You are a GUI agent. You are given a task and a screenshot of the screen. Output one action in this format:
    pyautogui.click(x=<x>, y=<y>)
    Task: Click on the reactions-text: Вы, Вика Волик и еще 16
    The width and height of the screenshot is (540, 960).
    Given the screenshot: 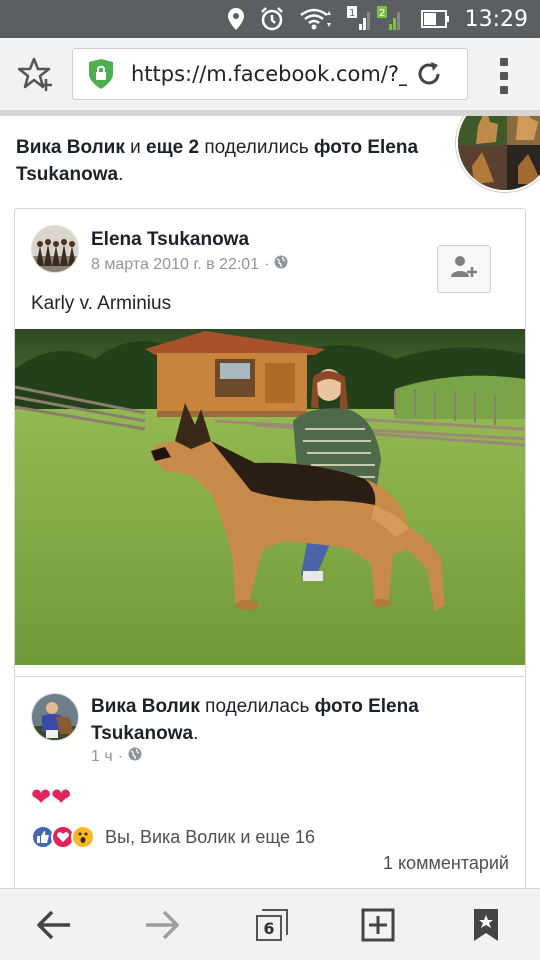 What is the action you would take?
    pyautogui.click(x=210, y=837)
    